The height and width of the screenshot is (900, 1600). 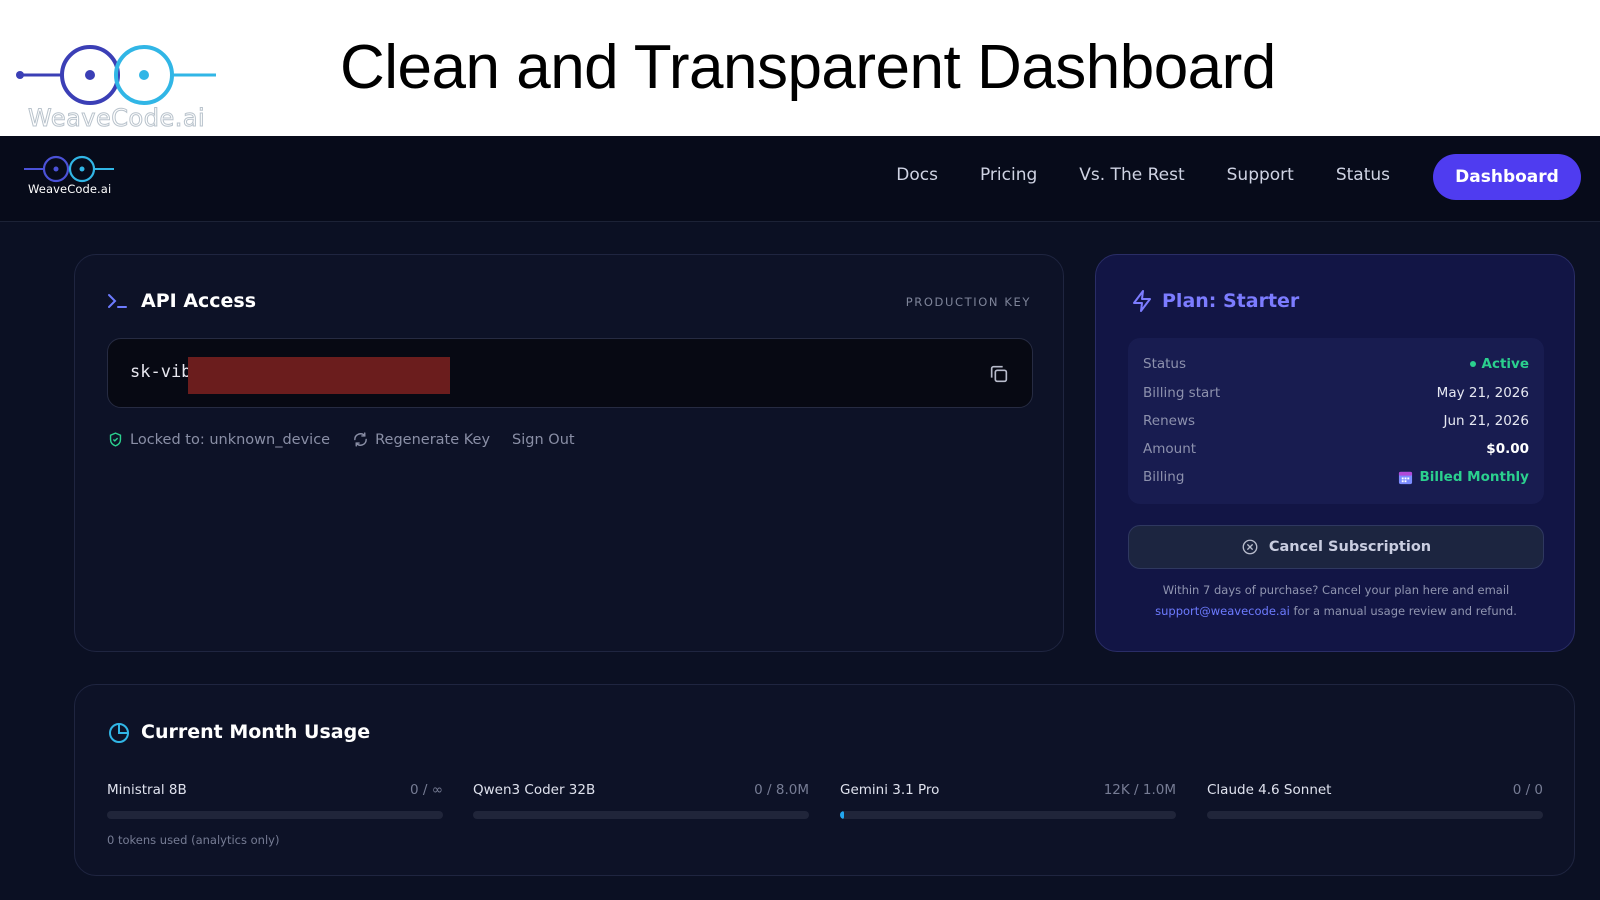 I want to click on usage-item-qwen: Qwen3 Coder 32B 0 / 8.0M, so click(x=641, y=800).